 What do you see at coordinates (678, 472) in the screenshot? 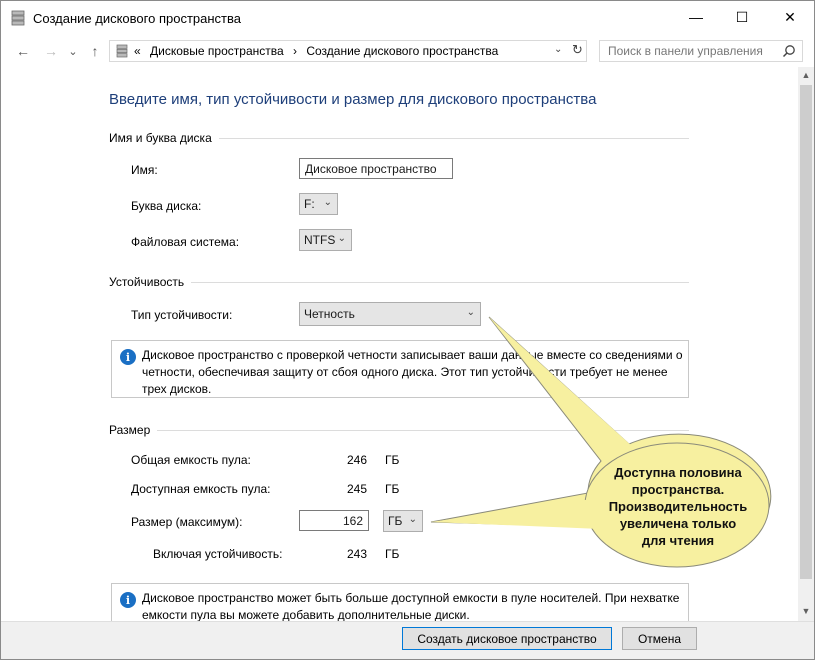
I see `callout-line: Доступна половина` at bounding box center [678, 472].